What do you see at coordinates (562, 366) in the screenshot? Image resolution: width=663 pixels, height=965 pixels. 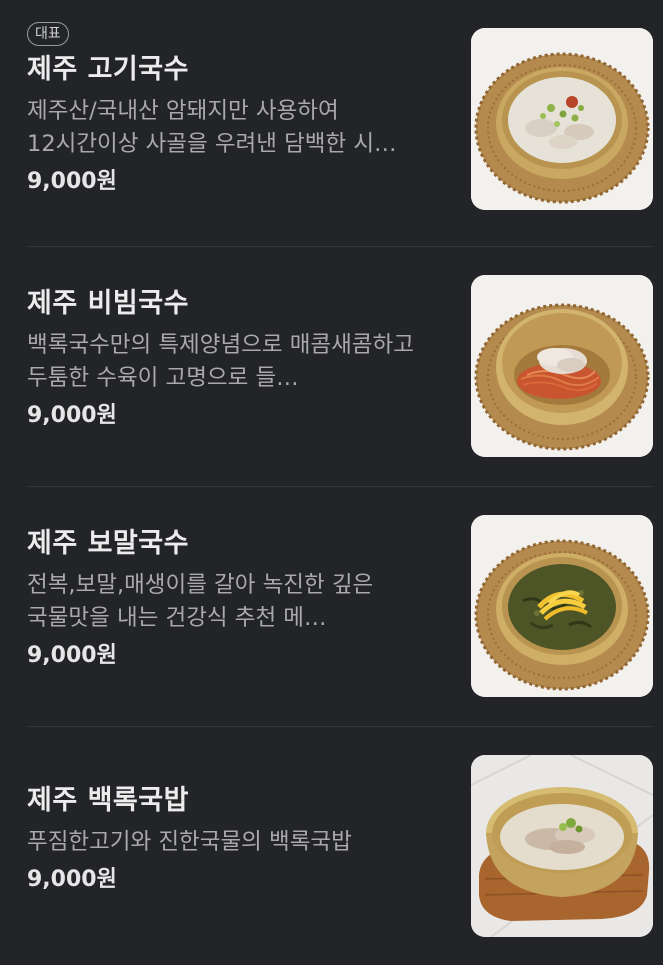 I see `spicy-mixed-noodle-photo` at bounding box center [562, 366].